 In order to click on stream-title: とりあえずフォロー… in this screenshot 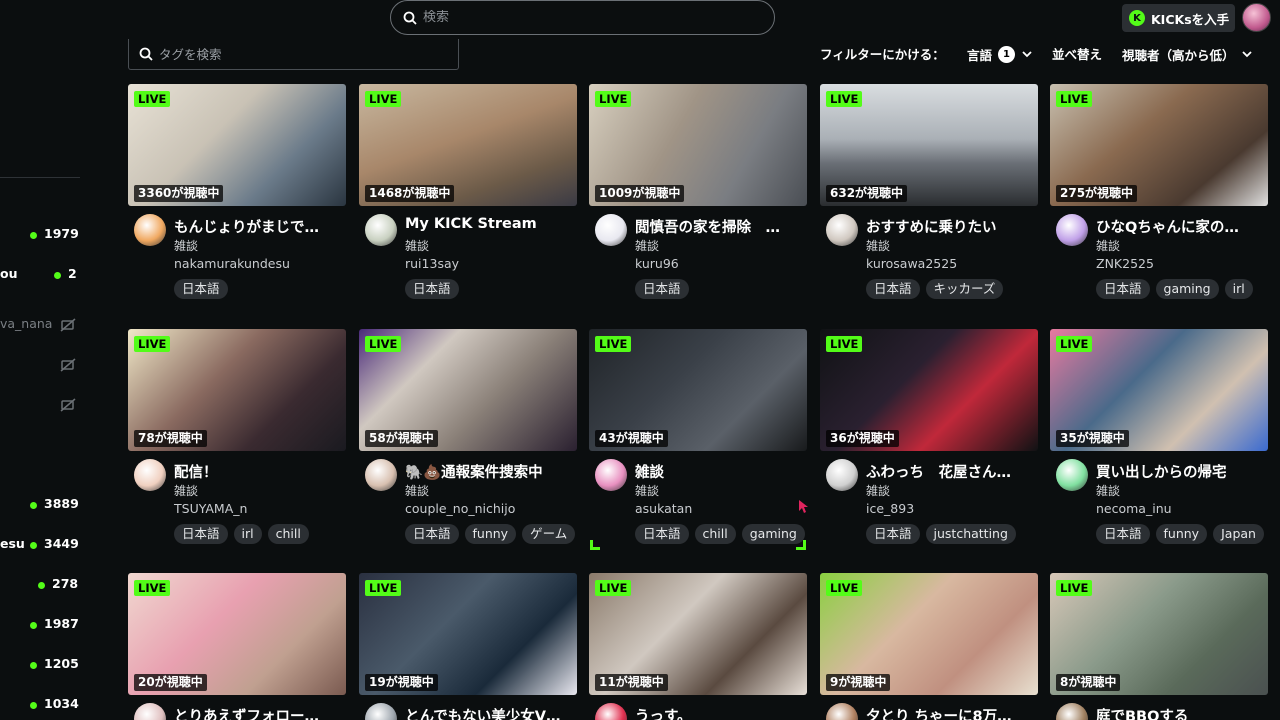, I will do `click(259, 712)`.